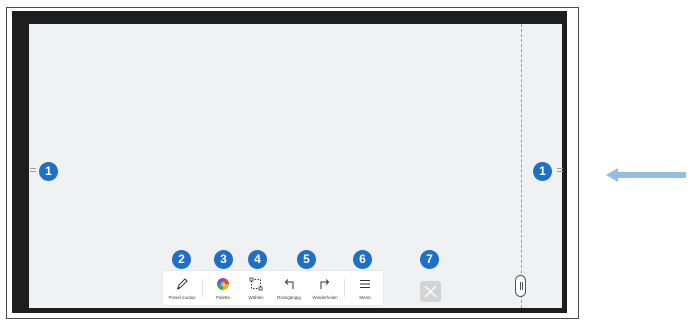 The height and width of the screenshot is (324, 696). What do you see at coordinates (48, 171) in the screenshot?
I see `callout-1-left: 1` at bounding box center [48, 171].